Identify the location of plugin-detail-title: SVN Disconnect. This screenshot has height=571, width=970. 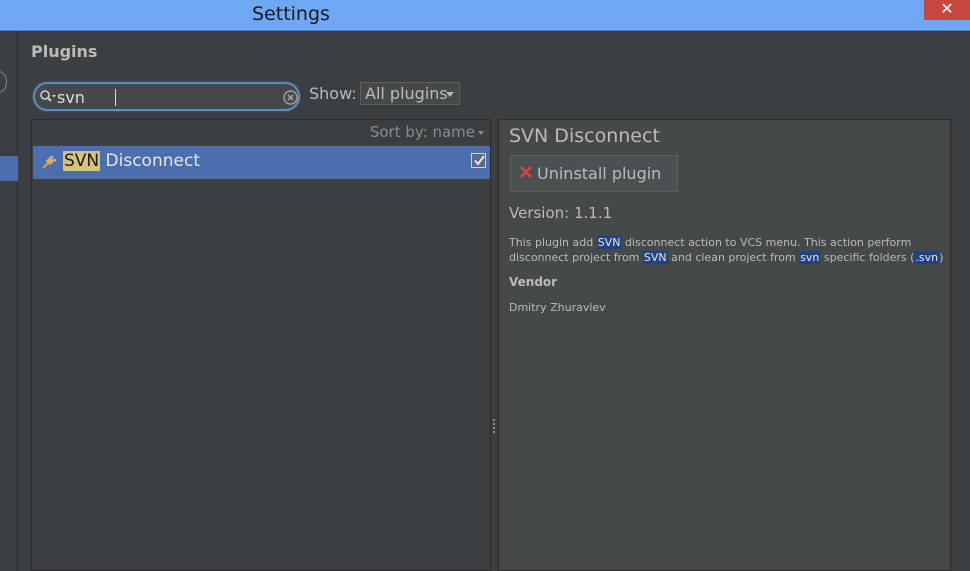
(584, 136).